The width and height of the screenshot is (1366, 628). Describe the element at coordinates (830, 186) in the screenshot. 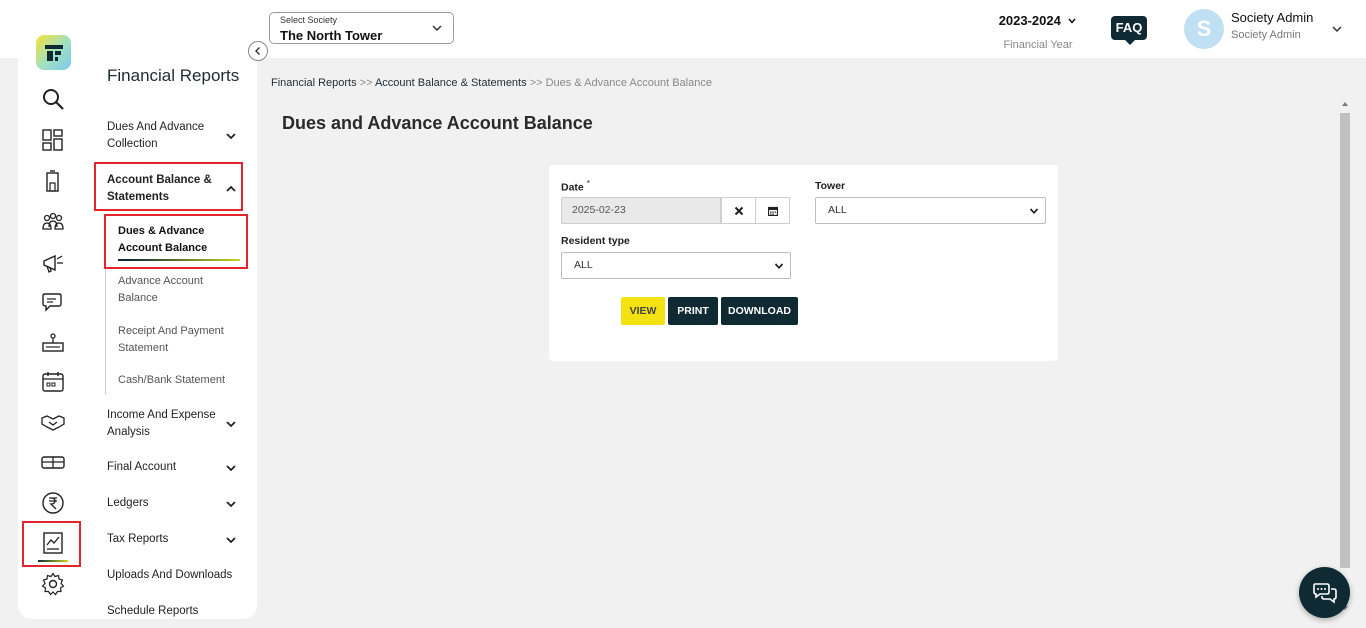

I see `tower-label: Tower` at that location.